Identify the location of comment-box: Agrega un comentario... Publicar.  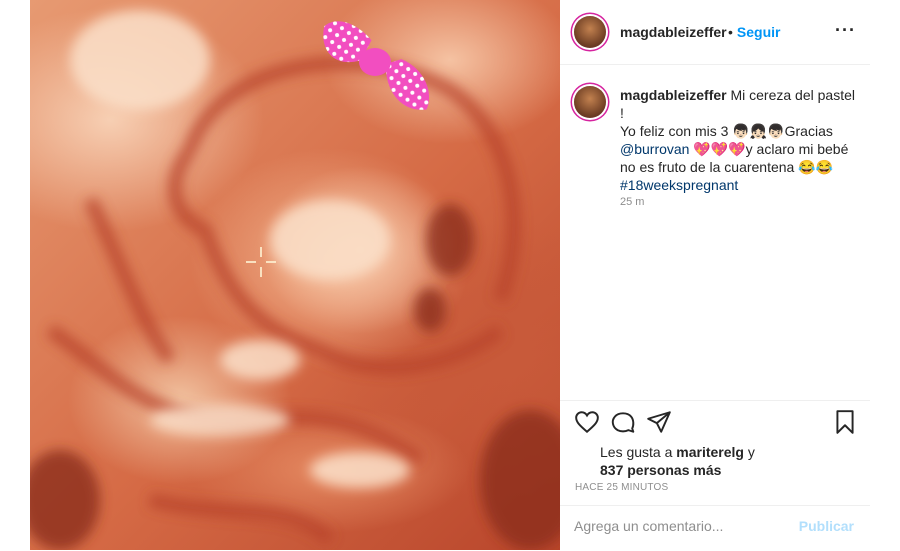
(715, 528).